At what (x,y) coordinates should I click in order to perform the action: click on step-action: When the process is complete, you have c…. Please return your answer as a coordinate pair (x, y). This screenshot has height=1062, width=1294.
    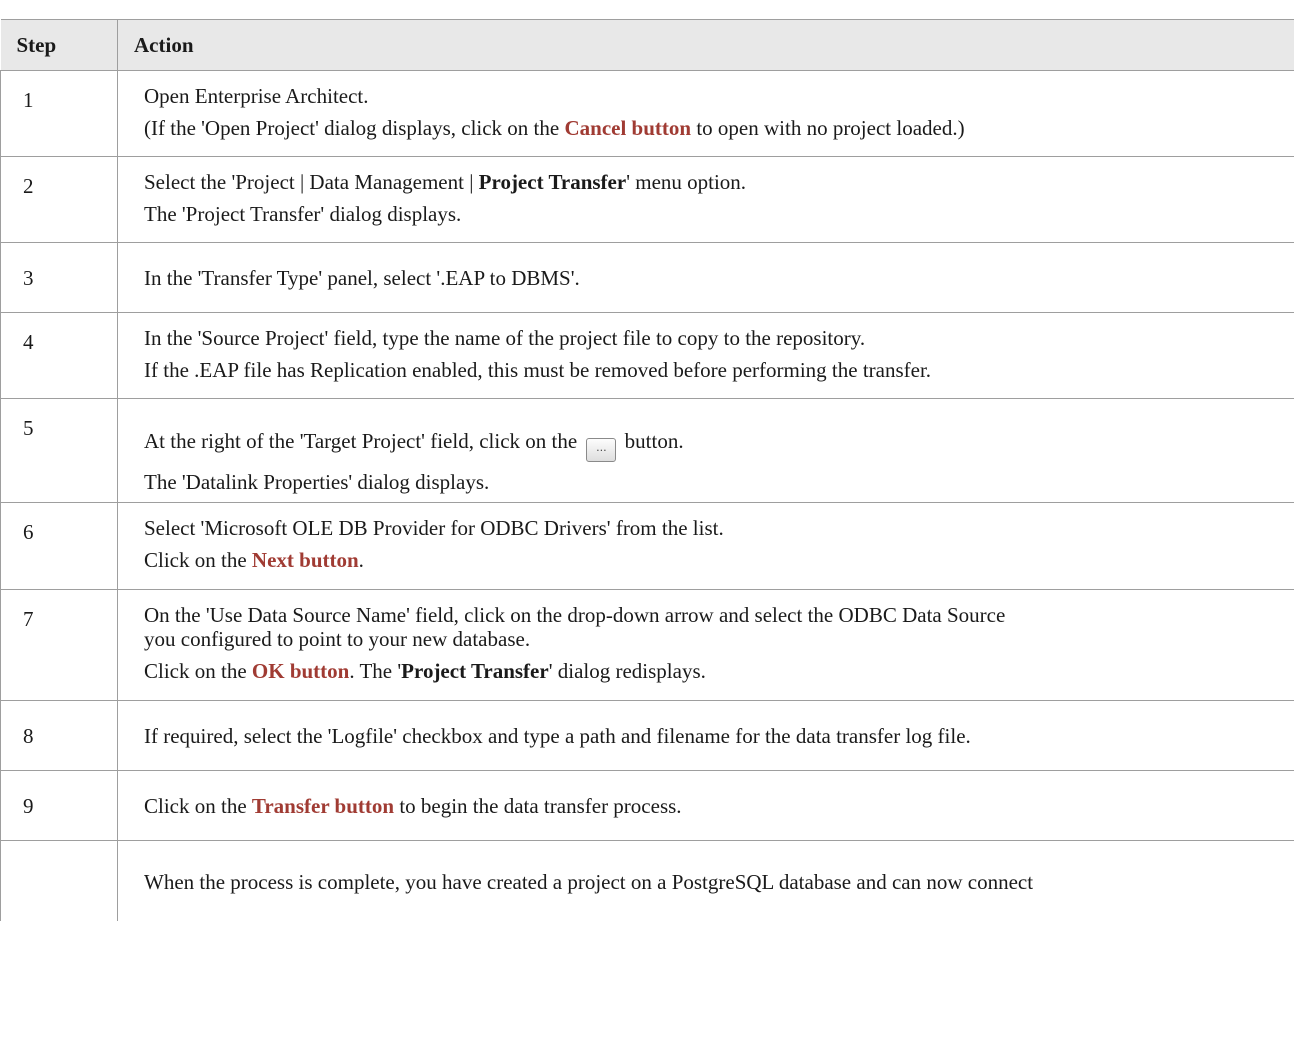
    Looking at the image, I should click on (706, 881).